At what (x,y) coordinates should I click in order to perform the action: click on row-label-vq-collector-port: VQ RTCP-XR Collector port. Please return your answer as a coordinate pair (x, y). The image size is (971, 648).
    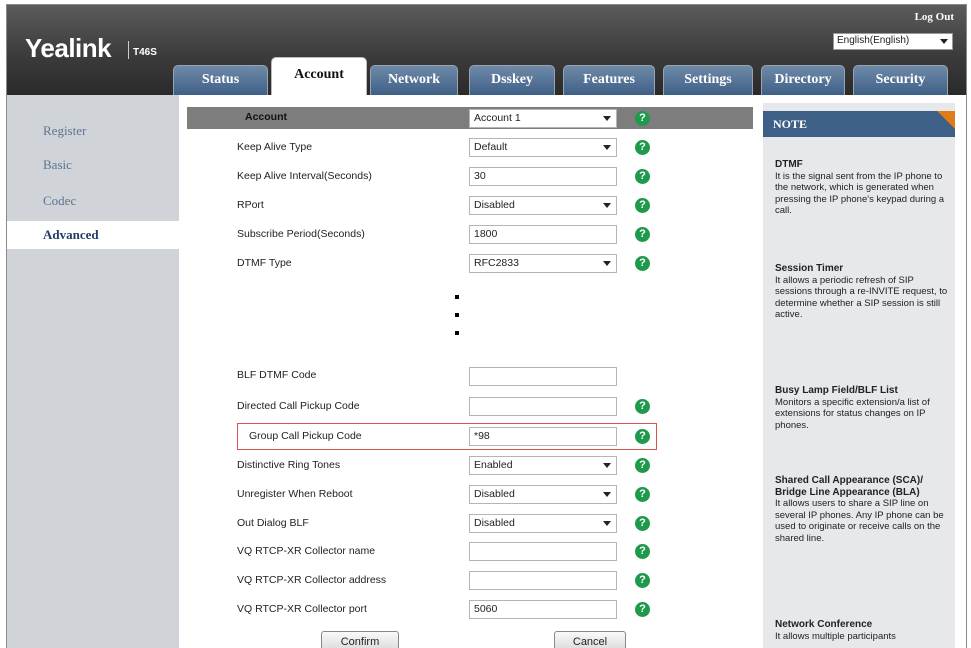
    Looking at the image, I should click on (302, 609).